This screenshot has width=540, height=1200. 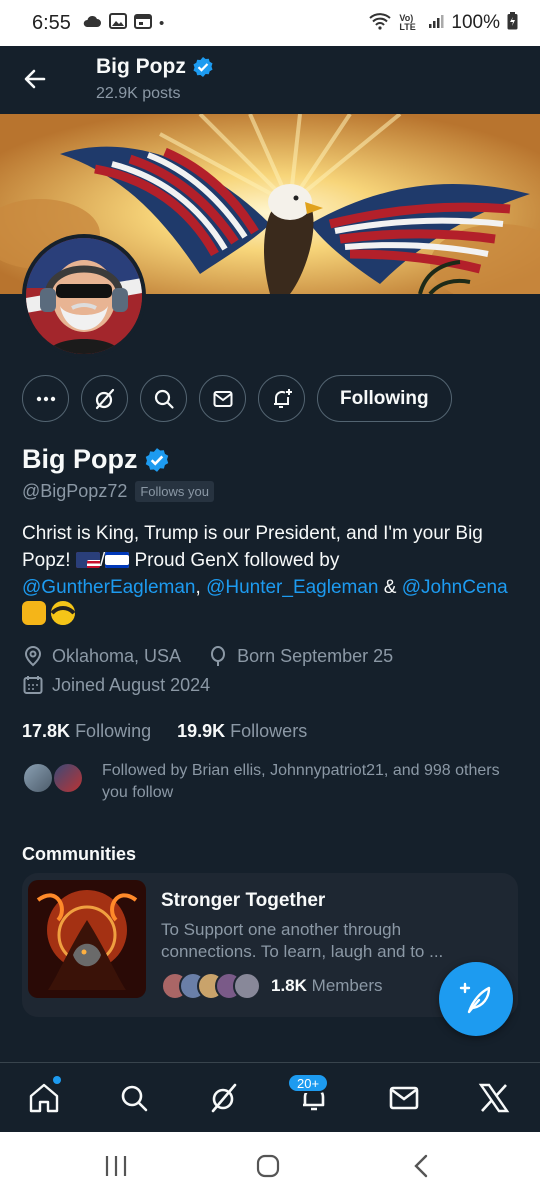 I want to click on followers-count: 19.9K, so click(x=201, y=731).